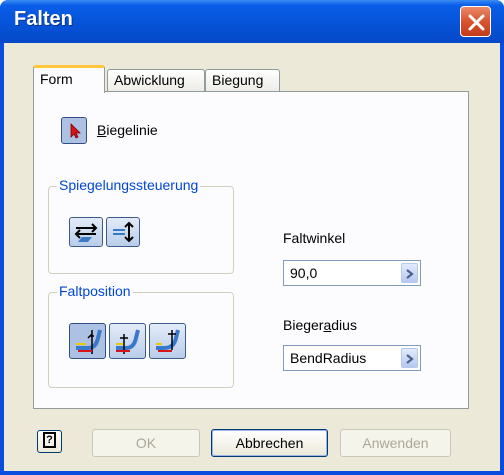 The height and width of the screenshot is (475, 504). Describe the element at coordinates (43, 19) in the screenshot. I see `window-title: Falten` at that location.